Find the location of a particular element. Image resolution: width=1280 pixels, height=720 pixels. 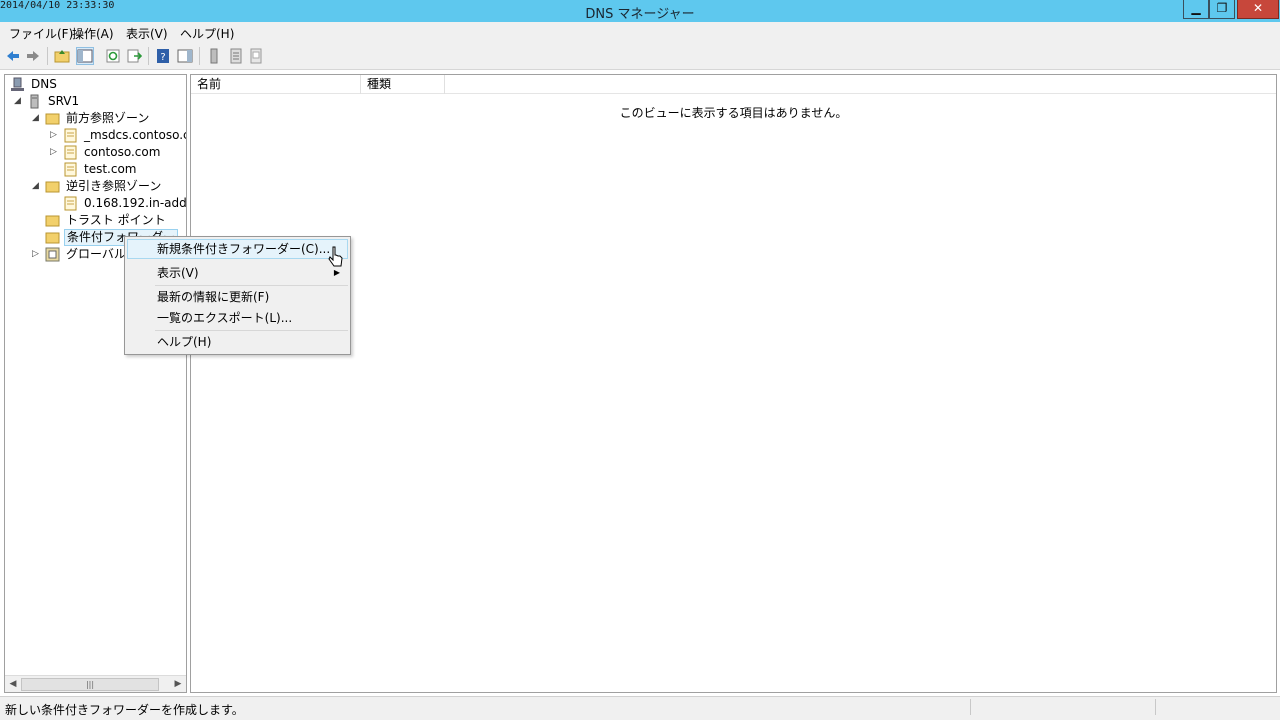

show-hide-console-tree-icon is located at coordinates (85, 56).